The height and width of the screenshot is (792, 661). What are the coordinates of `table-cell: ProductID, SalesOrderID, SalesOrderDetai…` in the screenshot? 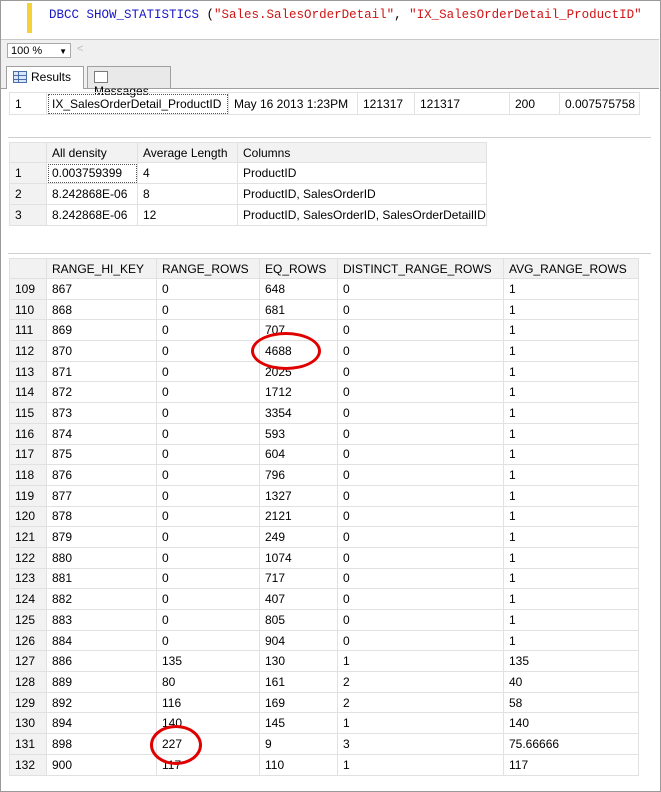 It's located at (362, 215).